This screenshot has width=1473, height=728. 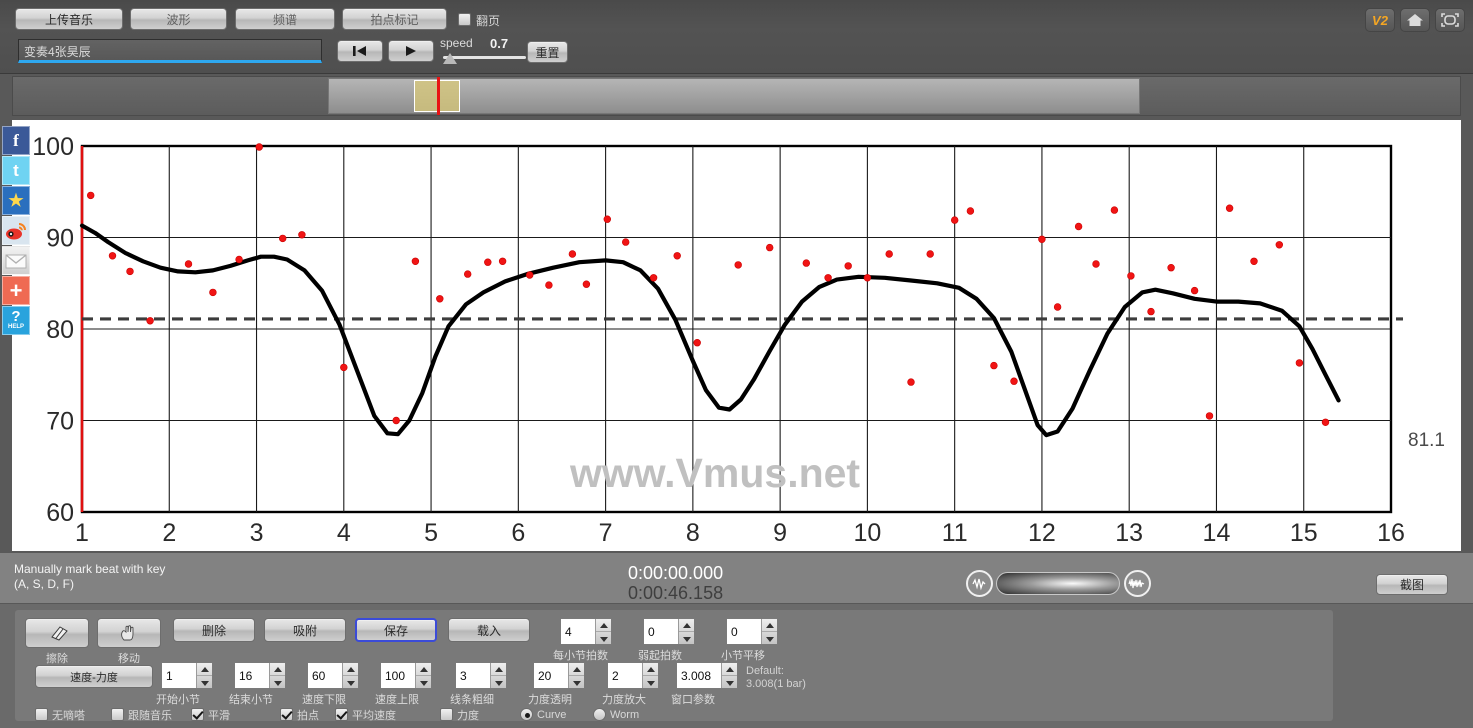 I want to click on checkbox-no-tick, so click(x=41, y=715).